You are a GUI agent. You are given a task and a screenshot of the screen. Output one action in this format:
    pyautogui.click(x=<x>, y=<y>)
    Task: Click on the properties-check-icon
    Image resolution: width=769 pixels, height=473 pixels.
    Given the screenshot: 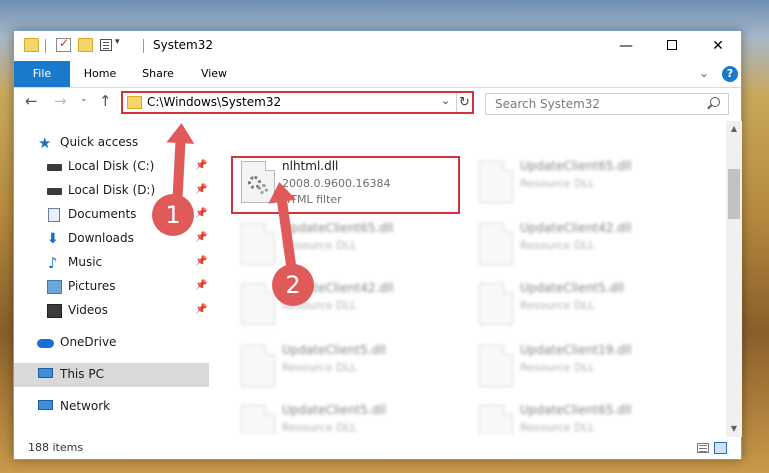 What is the action you would take?
    pyautogui.click(x=63, y=44)
    